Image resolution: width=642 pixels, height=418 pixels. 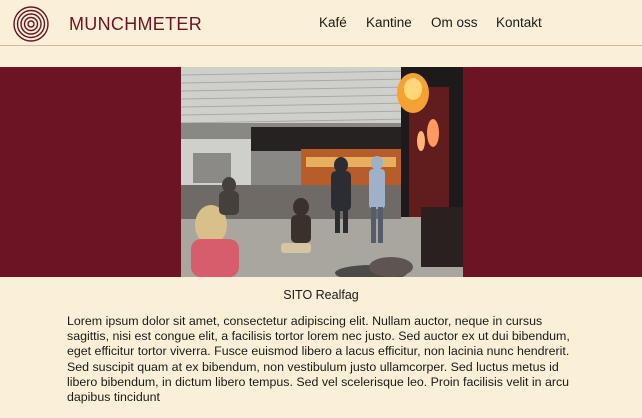 I want to click on image-caption: SITO Realfag, so click(x=321, y=295).